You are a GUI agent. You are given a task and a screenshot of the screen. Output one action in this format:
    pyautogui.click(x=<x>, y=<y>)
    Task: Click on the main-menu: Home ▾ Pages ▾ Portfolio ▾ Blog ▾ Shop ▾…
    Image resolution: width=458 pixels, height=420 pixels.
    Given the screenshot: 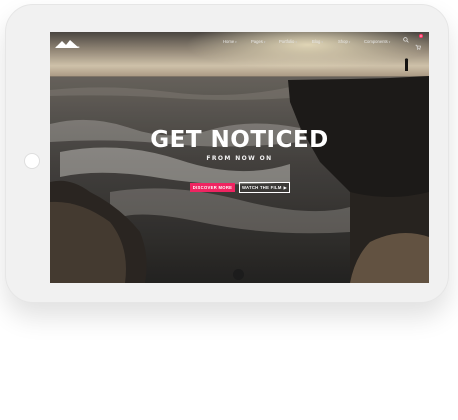 What is the action you would take?
    pyautogui.click(x=310, y=41)
    